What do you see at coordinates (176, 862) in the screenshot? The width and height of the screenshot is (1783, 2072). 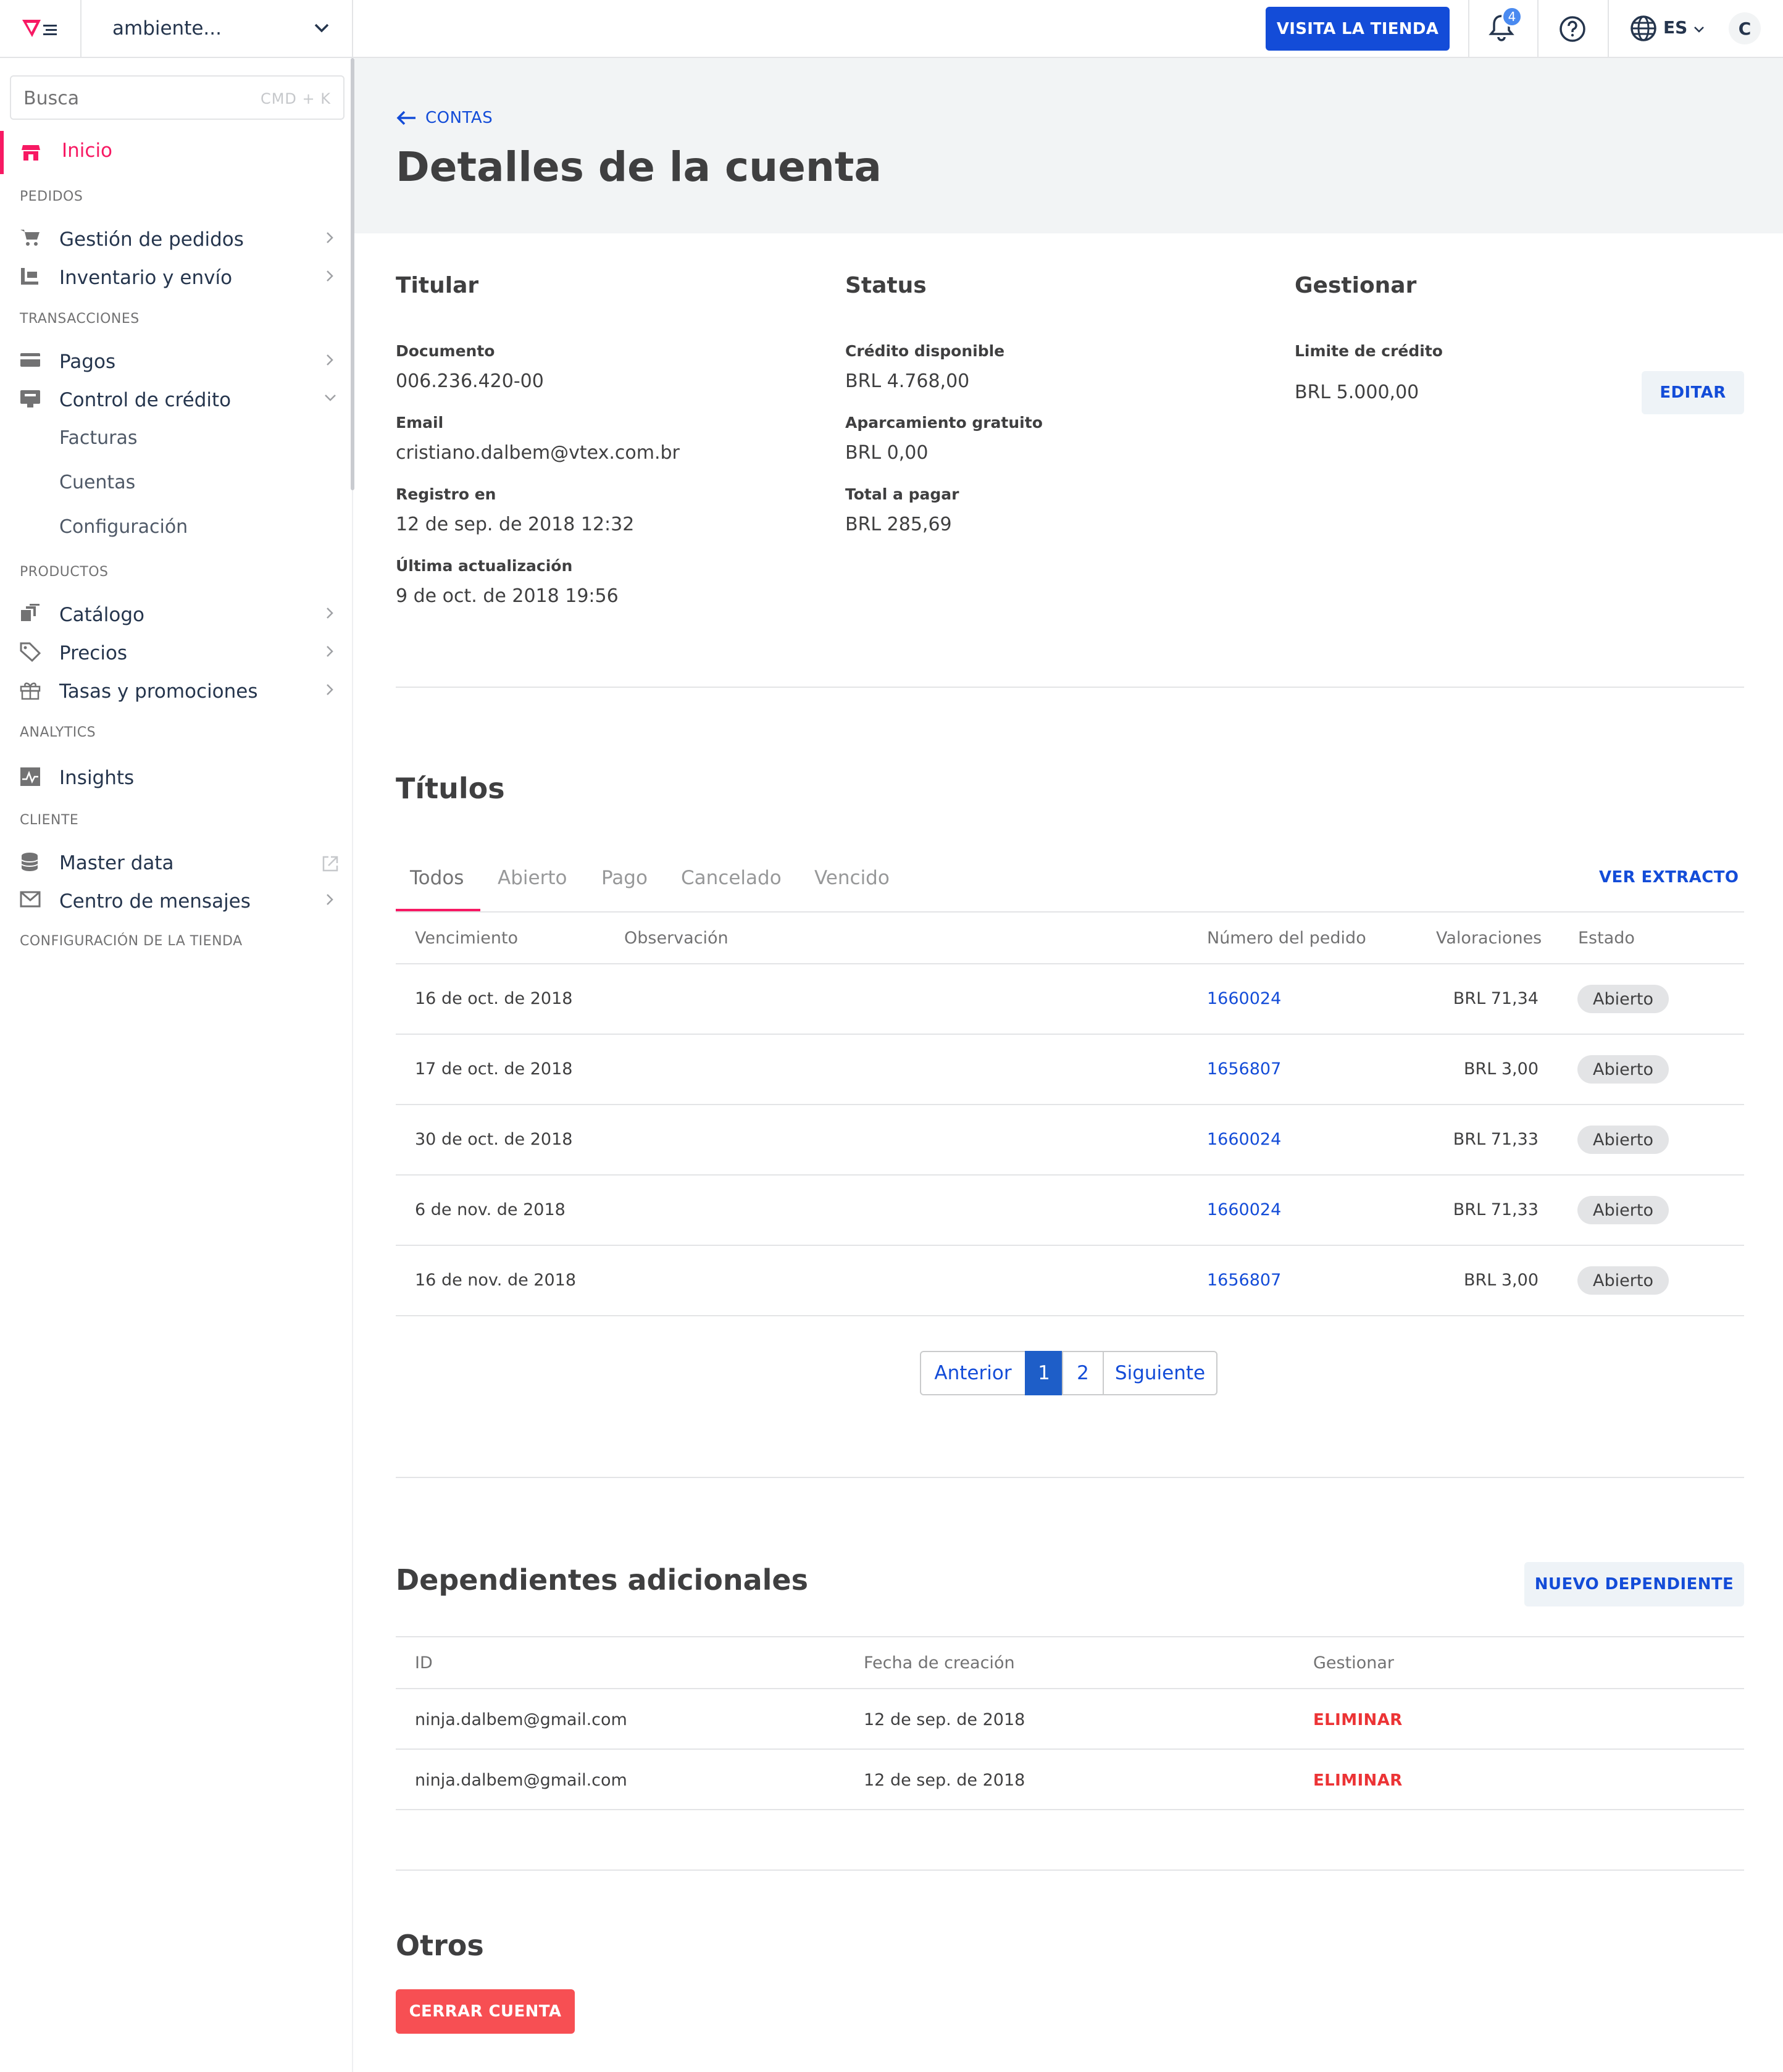 I see `sidebar-item-masterdata: Master data` at bounding box center [176, 862].